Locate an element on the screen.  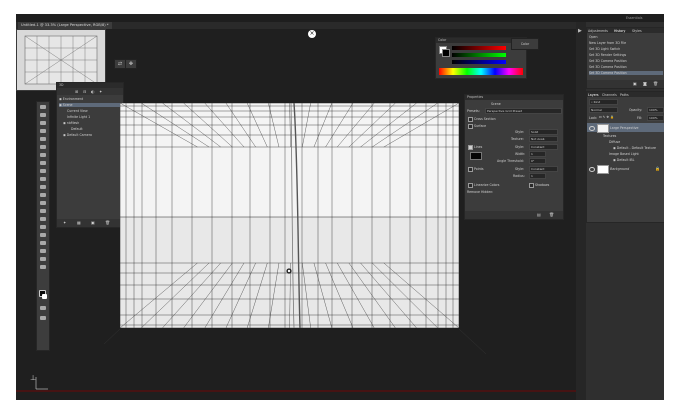
points-style-dropdown: Constant is located at coordinates (543, 169).